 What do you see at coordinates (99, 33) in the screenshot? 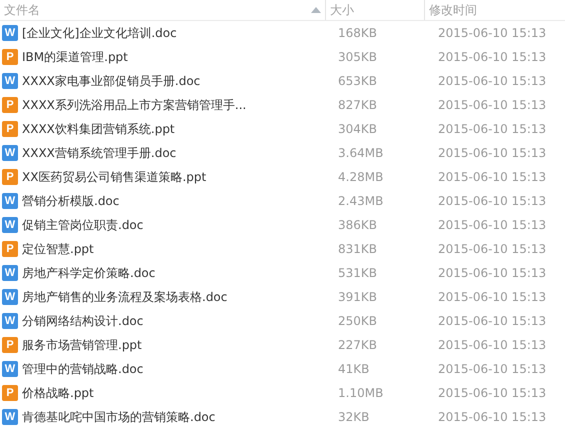
I see `file-name: [企业文化]企业文化培训.doc` at bounding box center [99, 33].